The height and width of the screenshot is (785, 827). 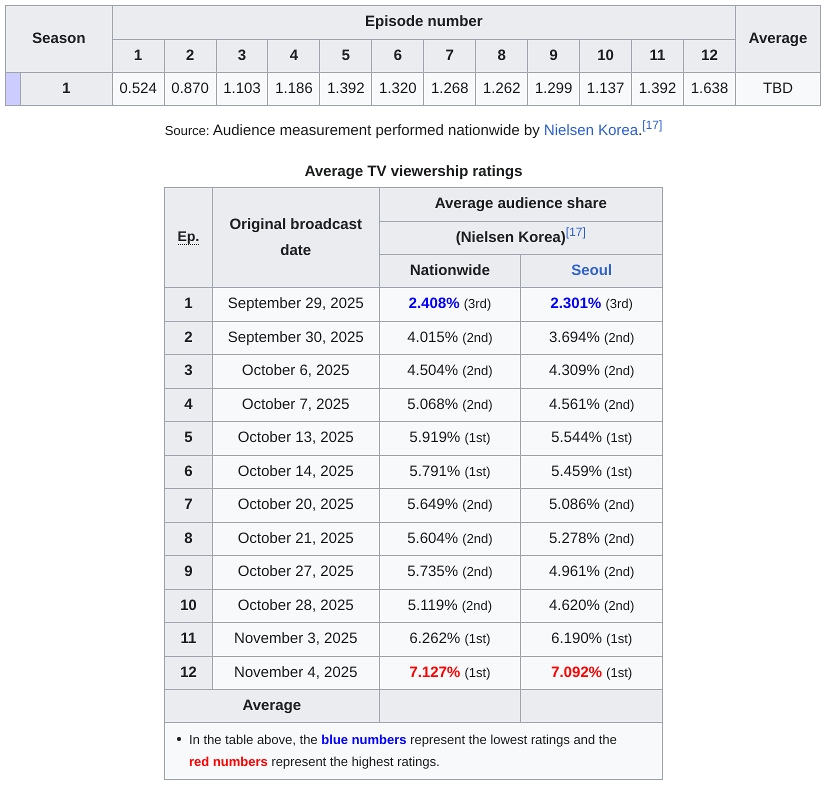 I want to click on table-cell: October 14, 2025, so click(x=296, y=471).